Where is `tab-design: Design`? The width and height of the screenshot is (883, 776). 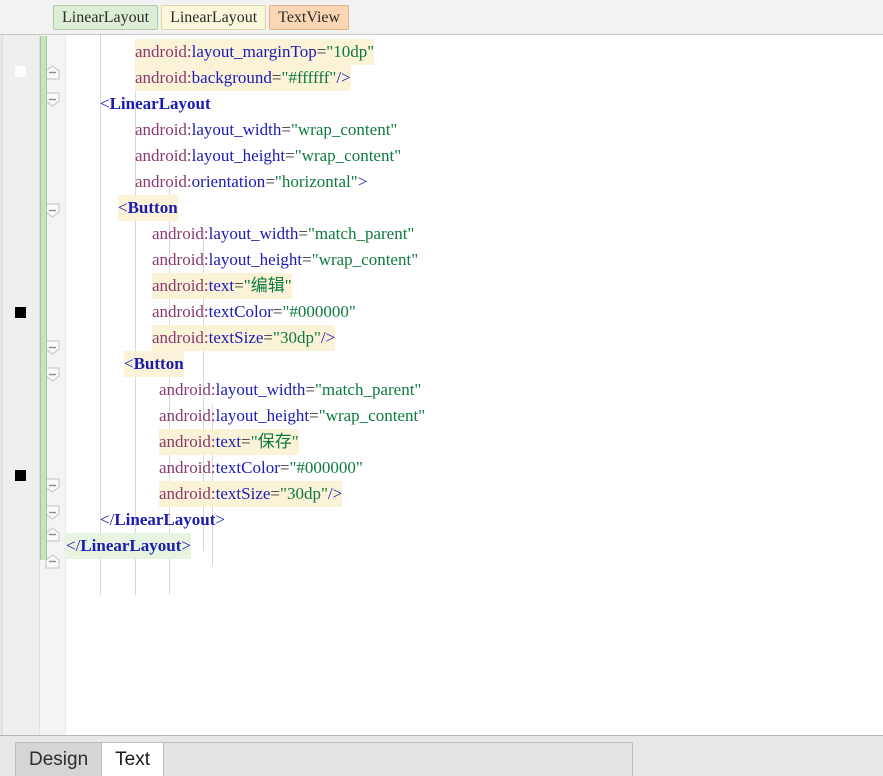
tab-design: Design is located at coordinates (59, 759).